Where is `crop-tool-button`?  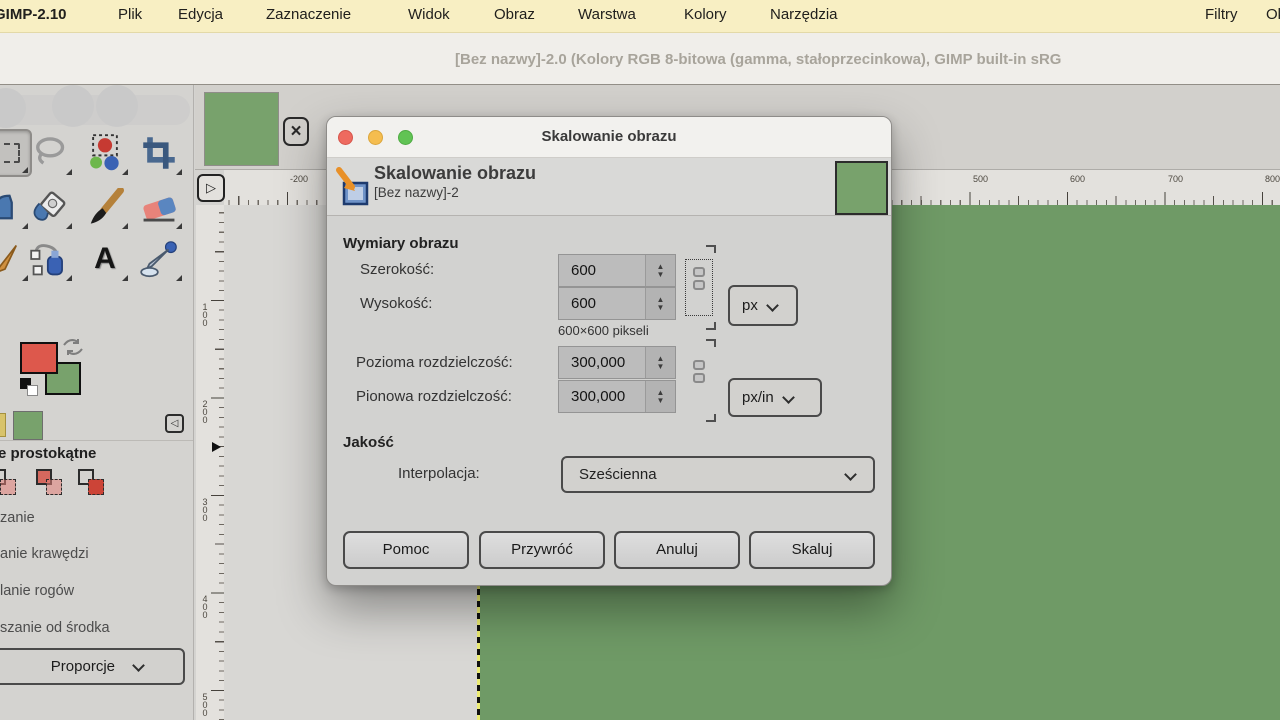
crop-tool-button is located at coordinates (159, 153).